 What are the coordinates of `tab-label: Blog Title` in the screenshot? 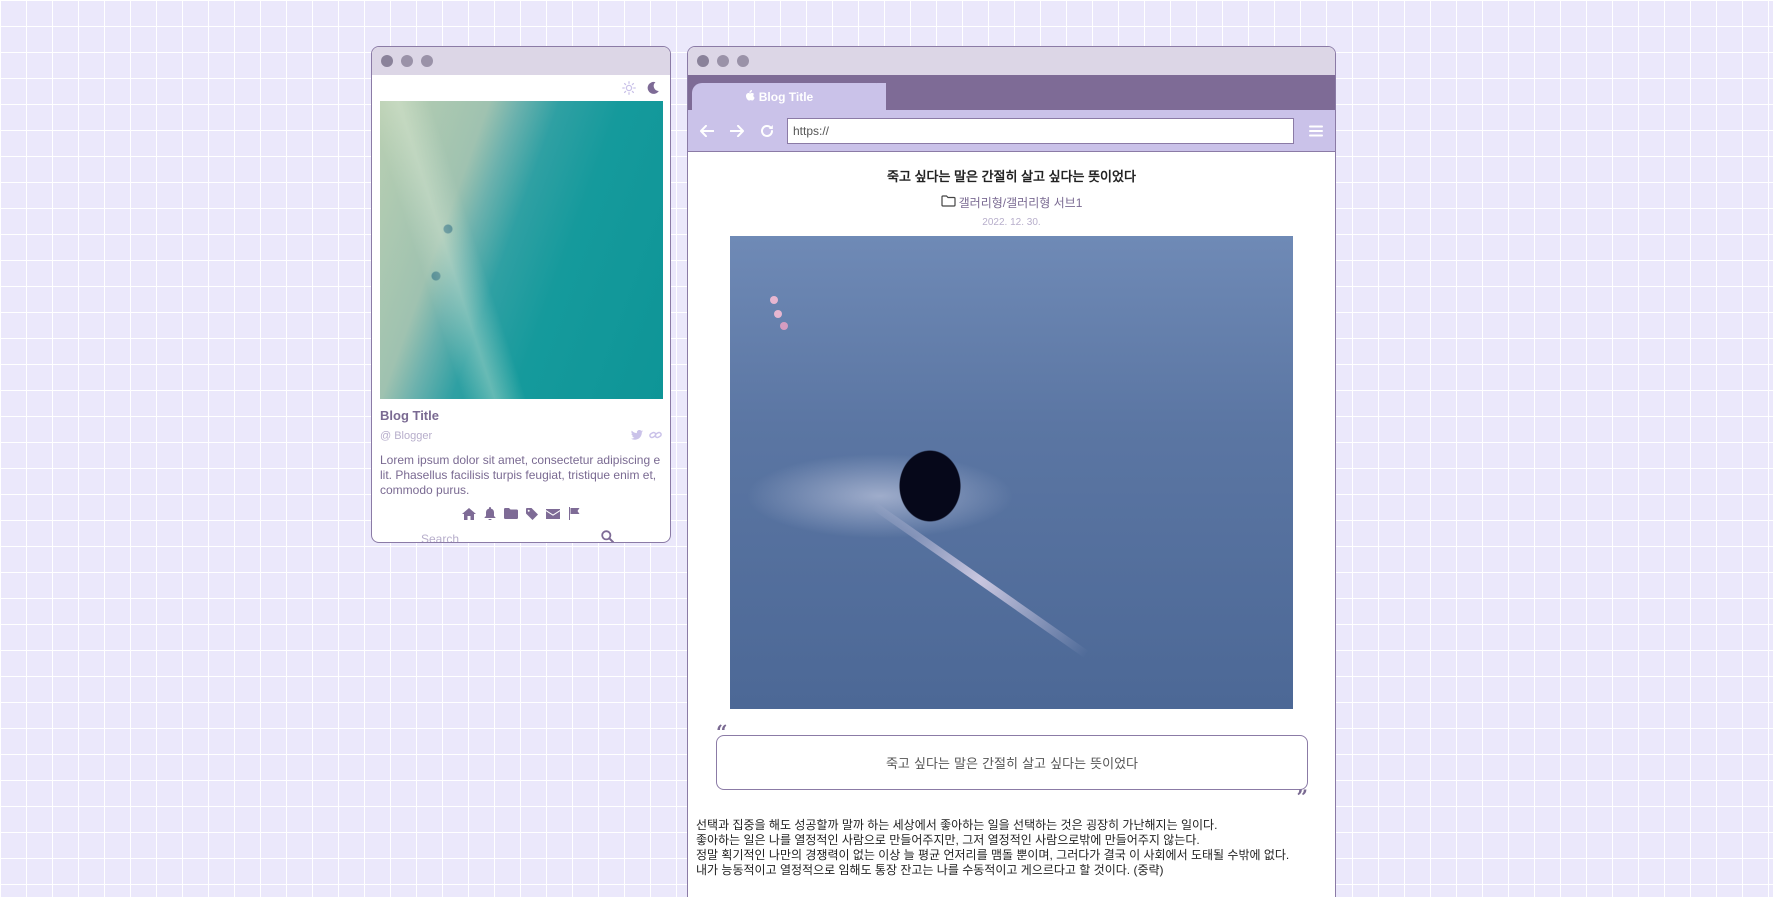 It's located at (786, 96).